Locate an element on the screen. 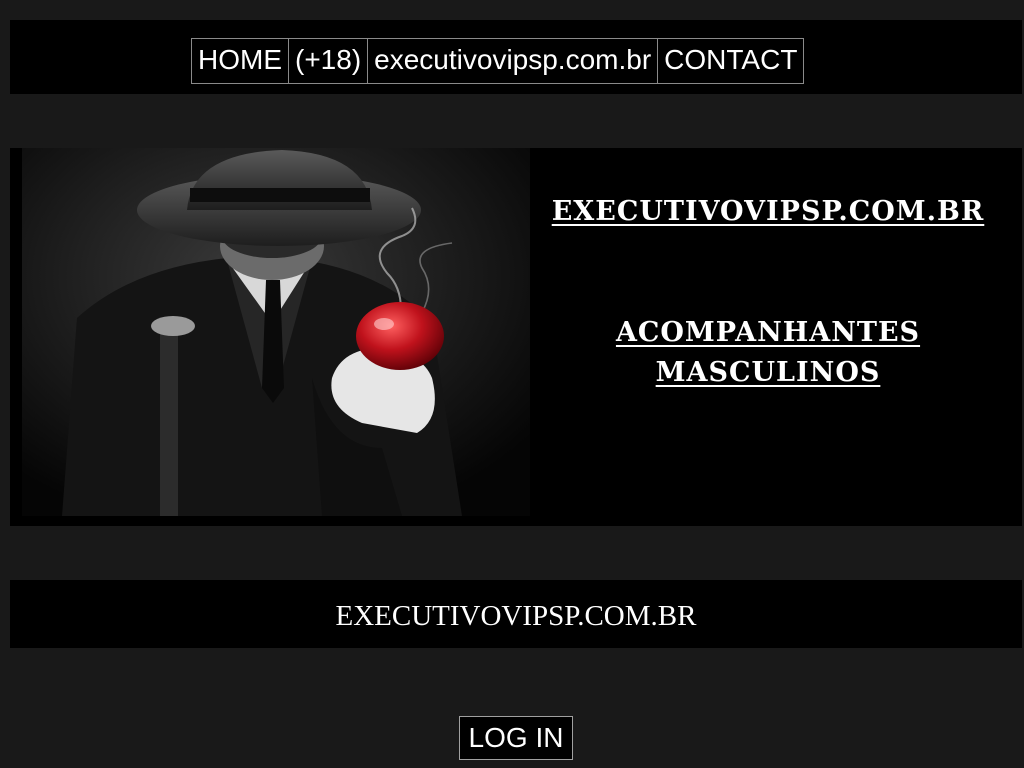  nav-adult-link: (+18) is located at coordinates (329, 61).